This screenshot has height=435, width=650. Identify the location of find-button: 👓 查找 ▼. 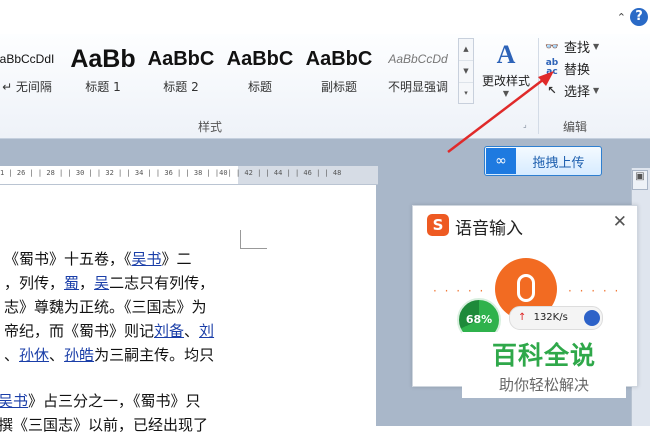
(571, 46).